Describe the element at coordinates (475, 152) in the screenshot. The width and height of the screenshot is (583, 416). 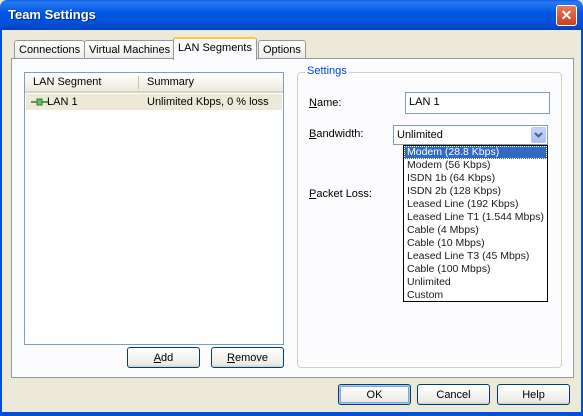
I see `bandwidth-option: Modem (28.8 Kbps)` at that location.